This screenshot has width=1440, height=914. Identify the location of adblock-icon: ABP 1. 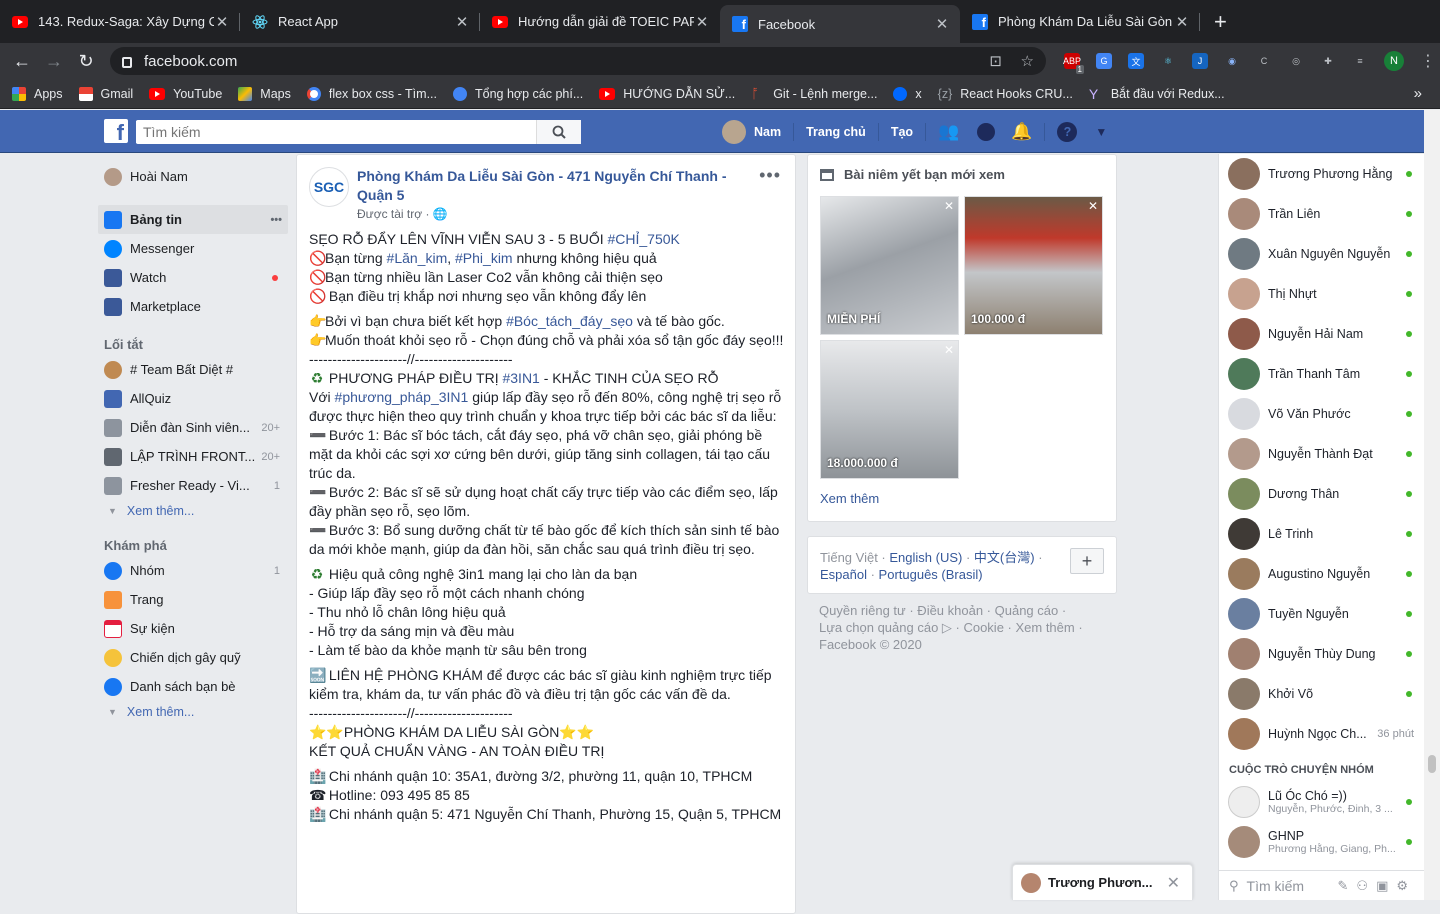
(1073, 63).